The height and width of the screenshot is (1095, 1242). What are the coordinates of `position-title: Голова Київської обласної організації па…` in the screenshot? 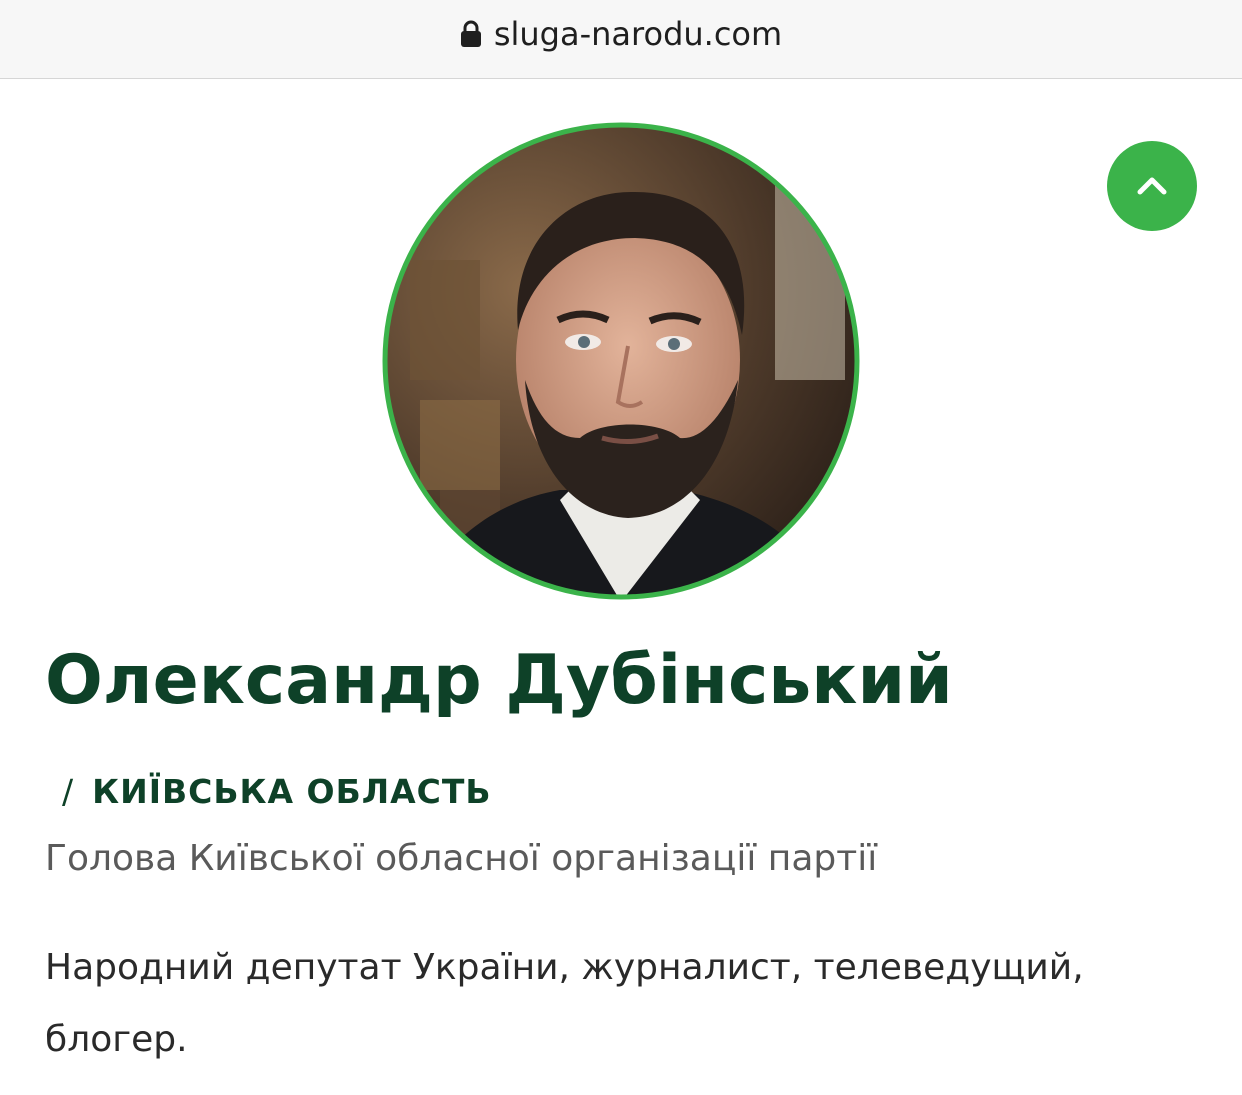 It's located at (461, 858).